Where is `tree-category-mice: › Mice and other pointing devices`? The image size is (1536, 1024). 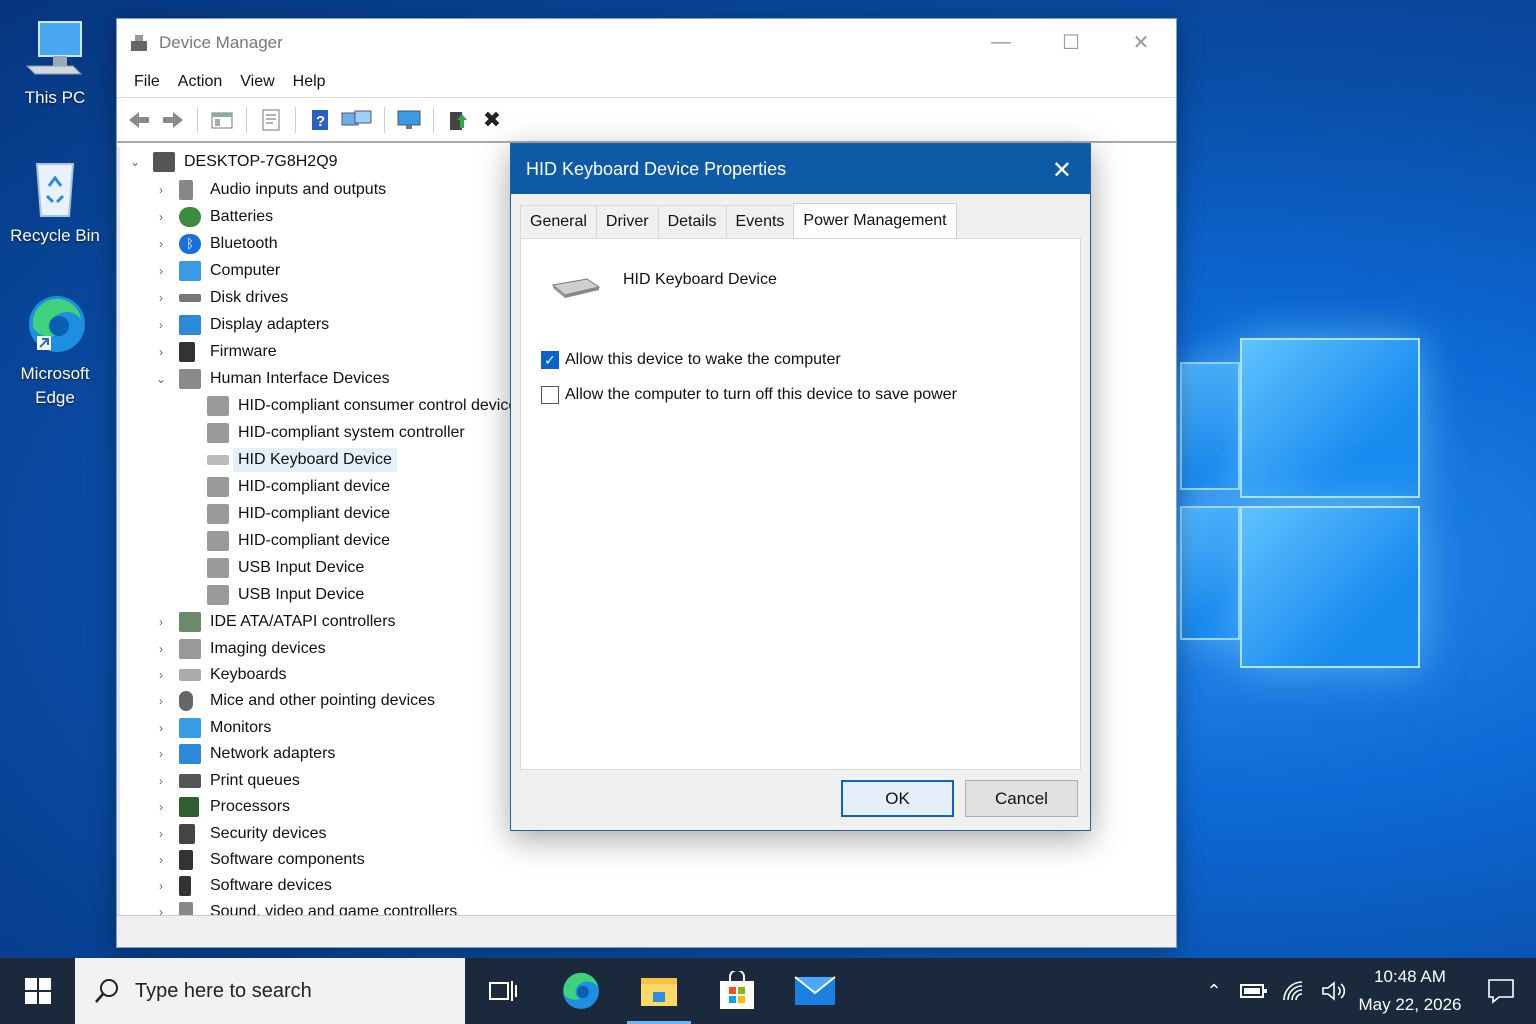 tree-category-mice: › Mice and other pointing devices is located at coordinates (294, 701).